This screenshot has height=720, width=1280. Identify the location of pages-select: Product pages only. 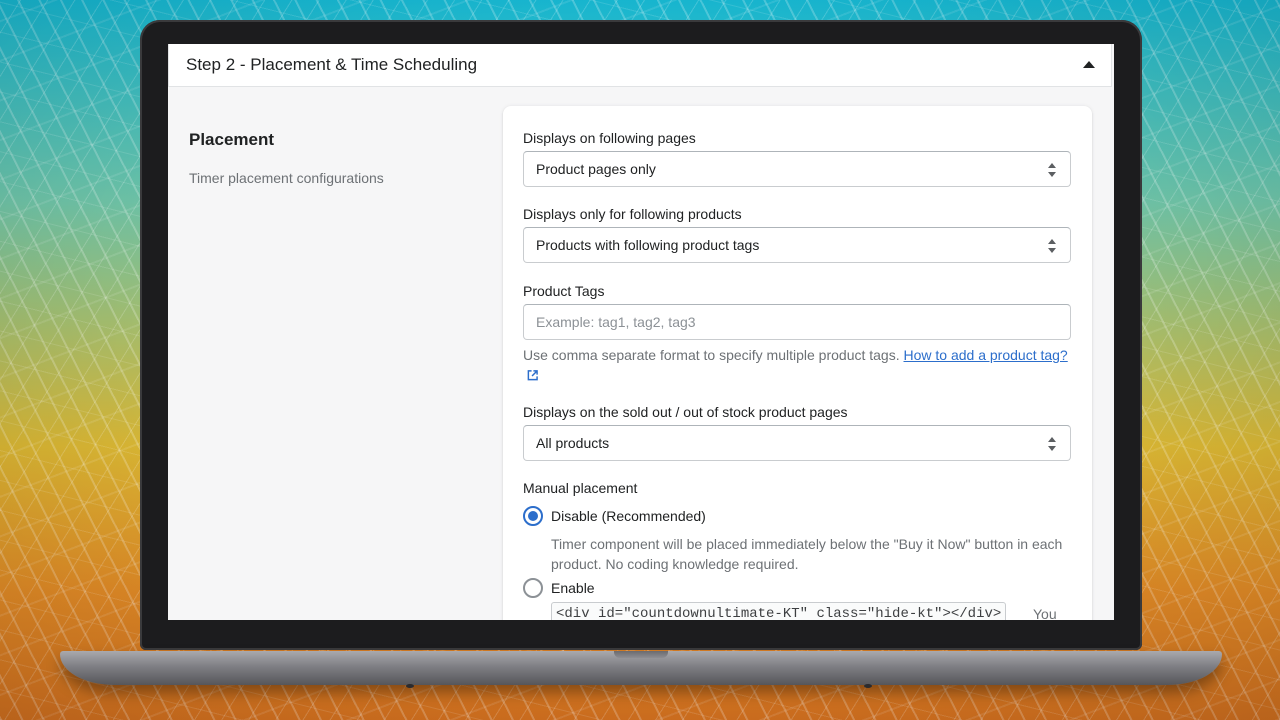
(797, 169).